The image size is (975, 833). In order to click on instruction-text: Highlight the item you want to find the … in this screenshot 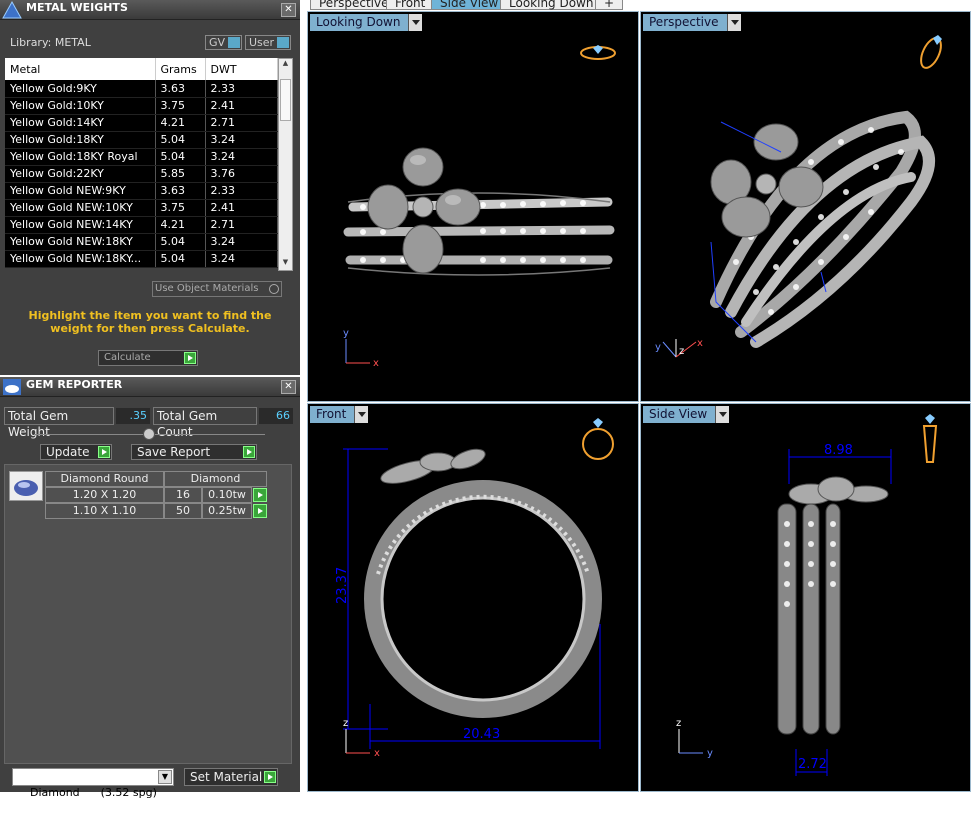, I will do `click(150, 322)`.